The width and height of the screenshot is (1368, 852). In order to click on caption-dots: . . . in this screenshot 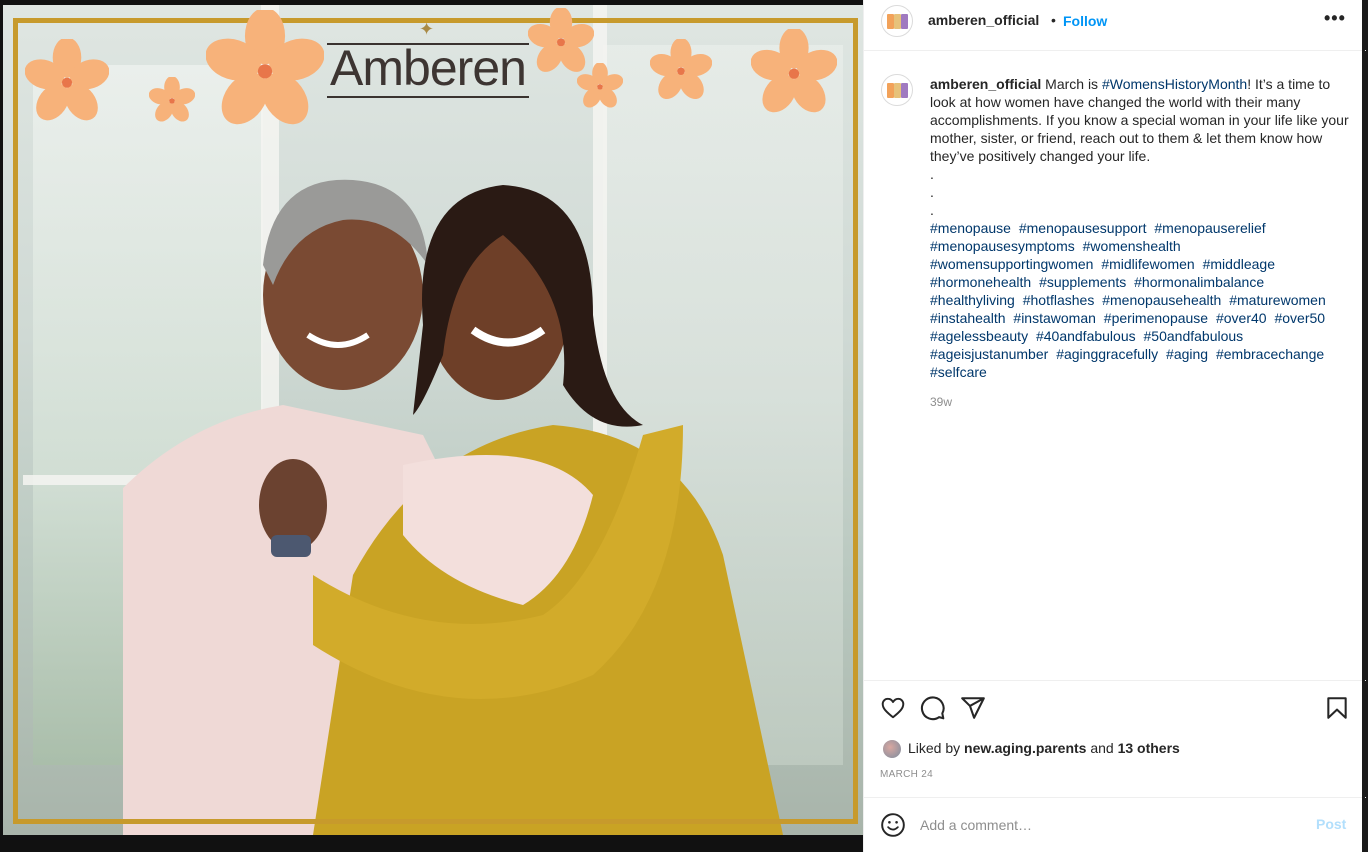, I will do `click(1140, 192)`.